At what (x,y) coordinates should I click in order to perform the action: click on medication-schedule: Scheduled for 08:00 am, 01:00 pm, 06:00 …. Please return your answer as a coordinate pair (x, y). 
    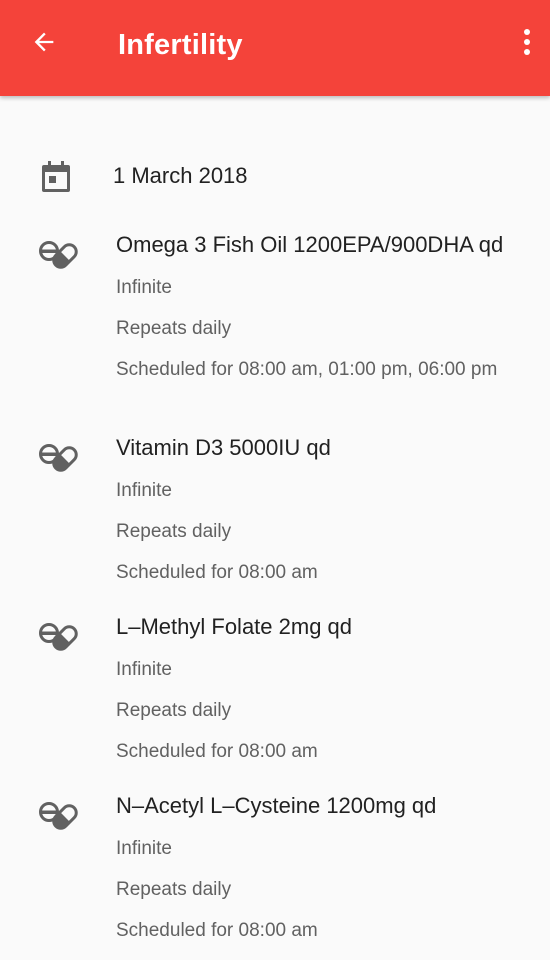
    Looking at the image, I should click on (307, 369).